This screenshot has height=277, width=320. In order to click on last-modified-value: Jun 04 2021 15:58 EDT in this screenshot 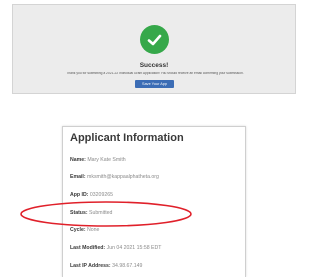, I will do `click(134, 248)`.